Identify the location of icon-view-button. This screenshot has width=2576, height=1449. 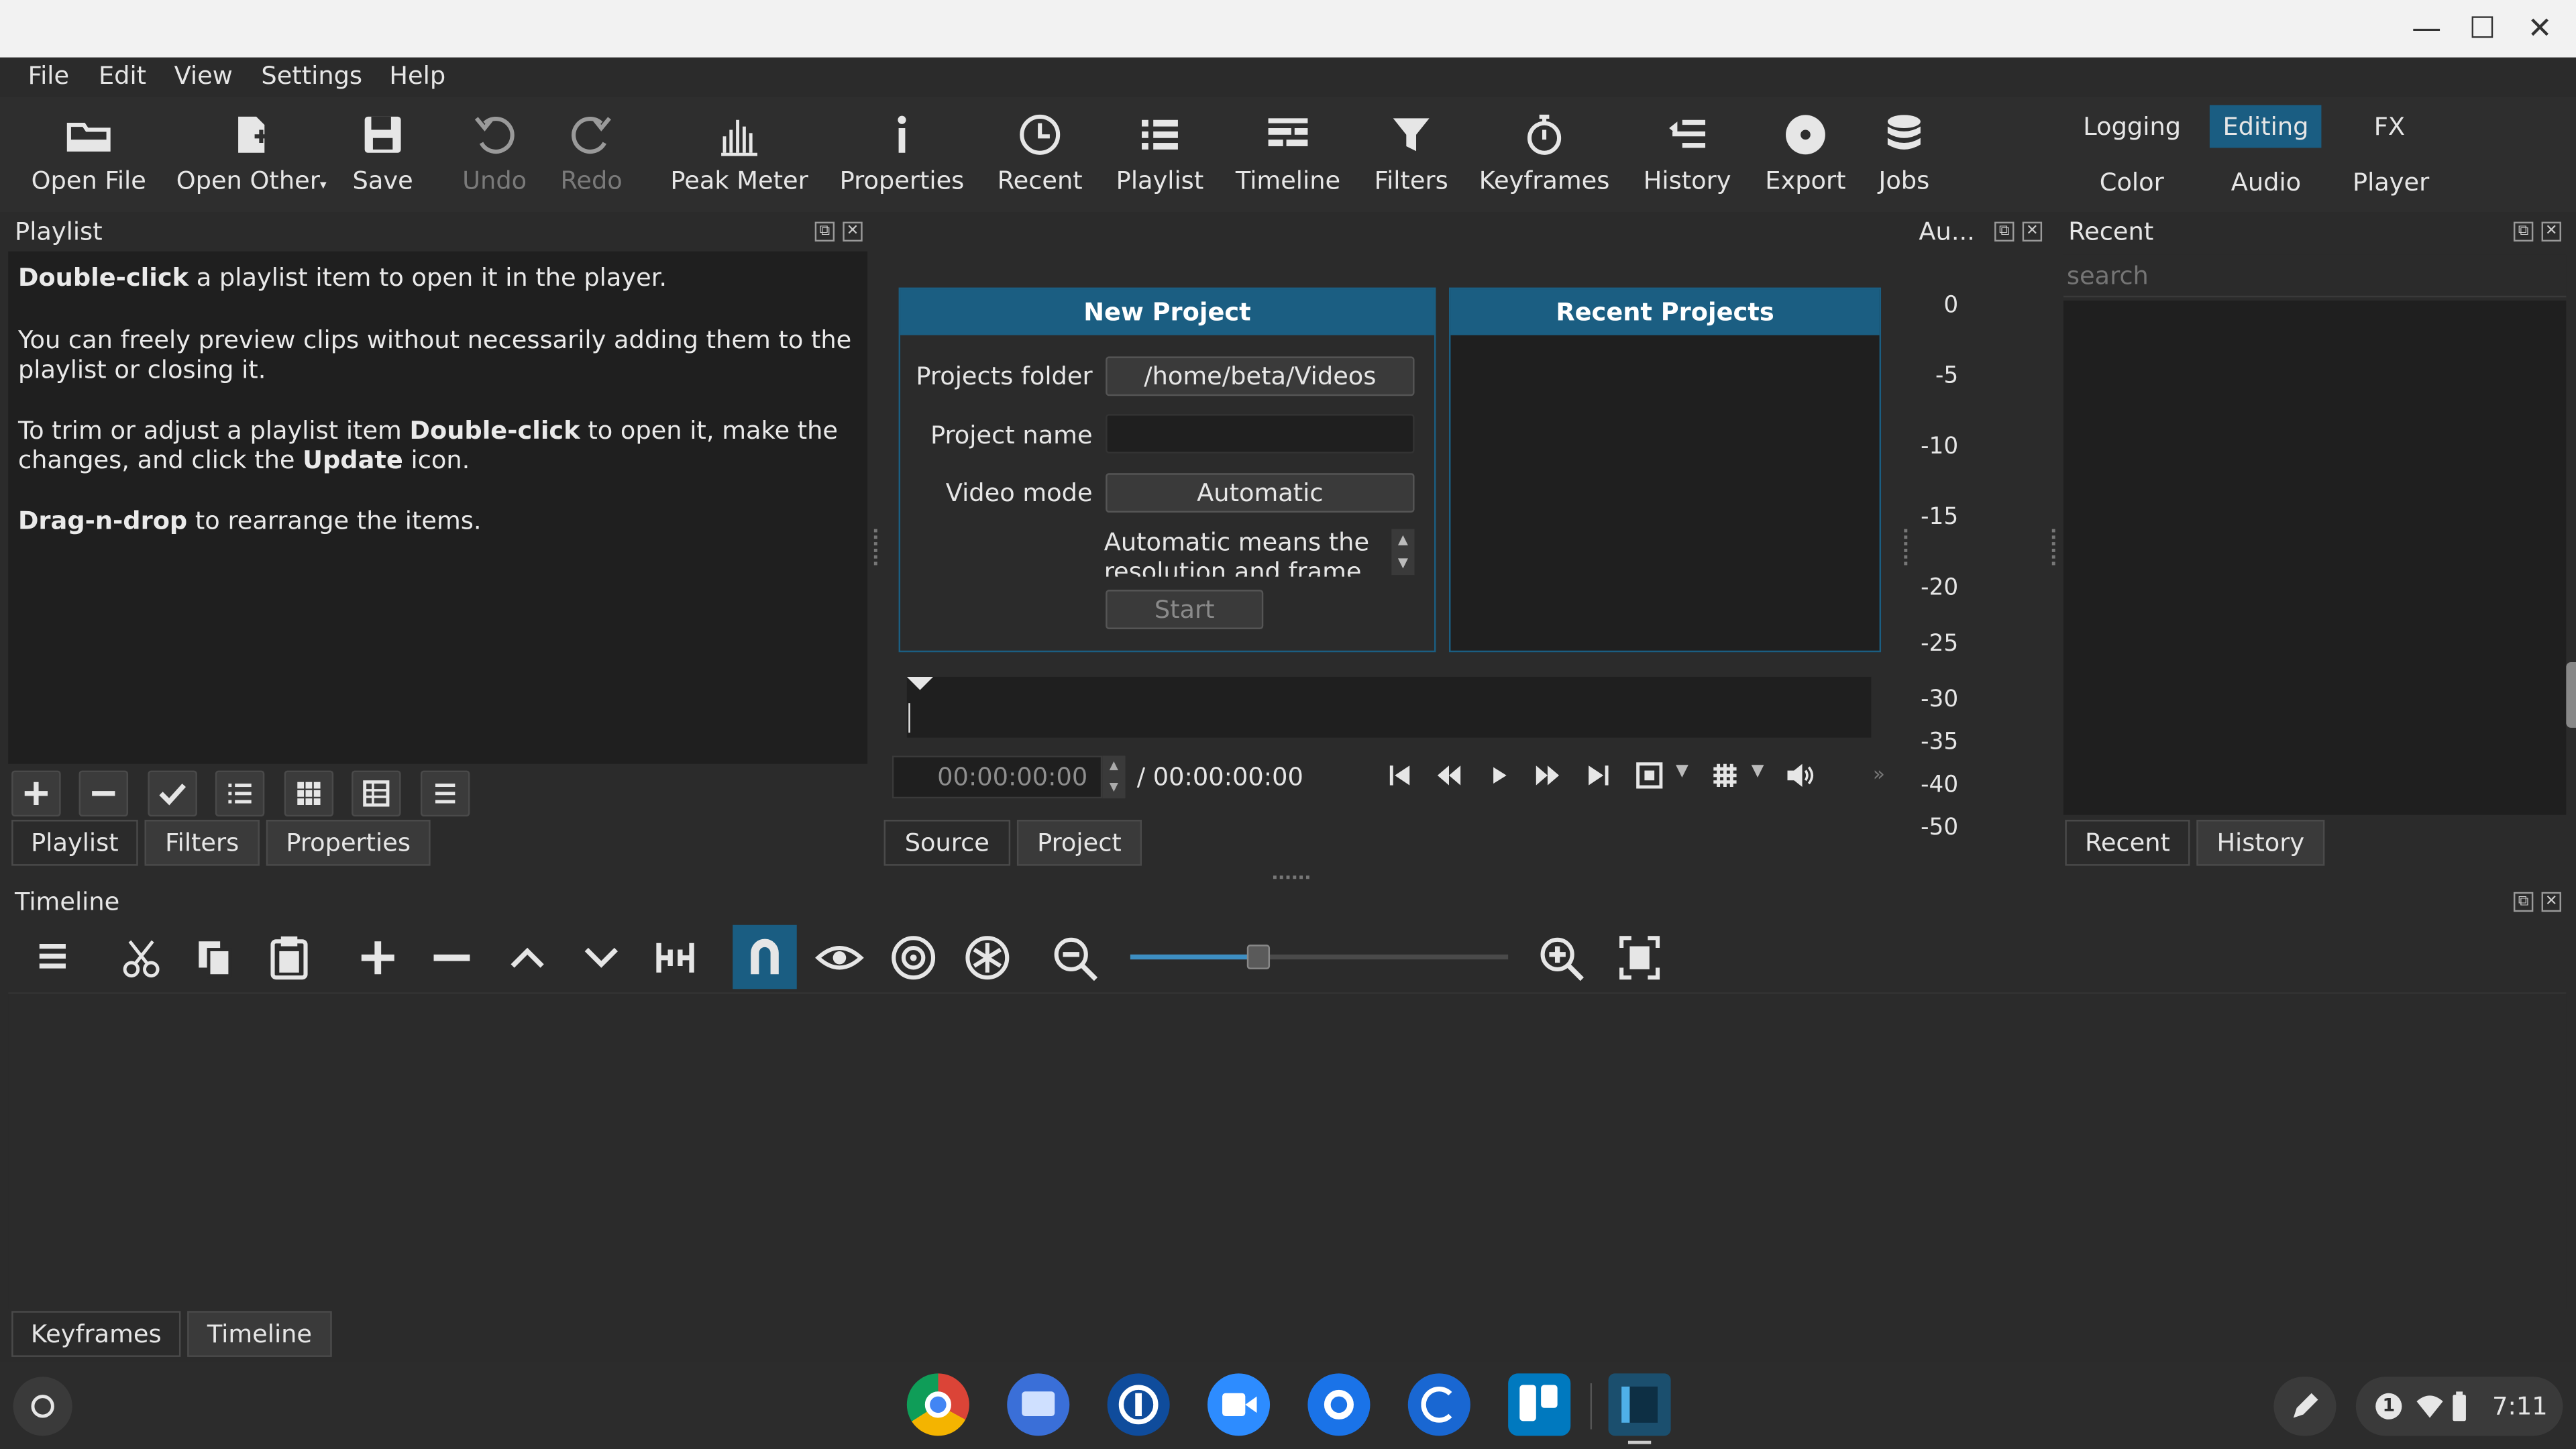
(309, 793).